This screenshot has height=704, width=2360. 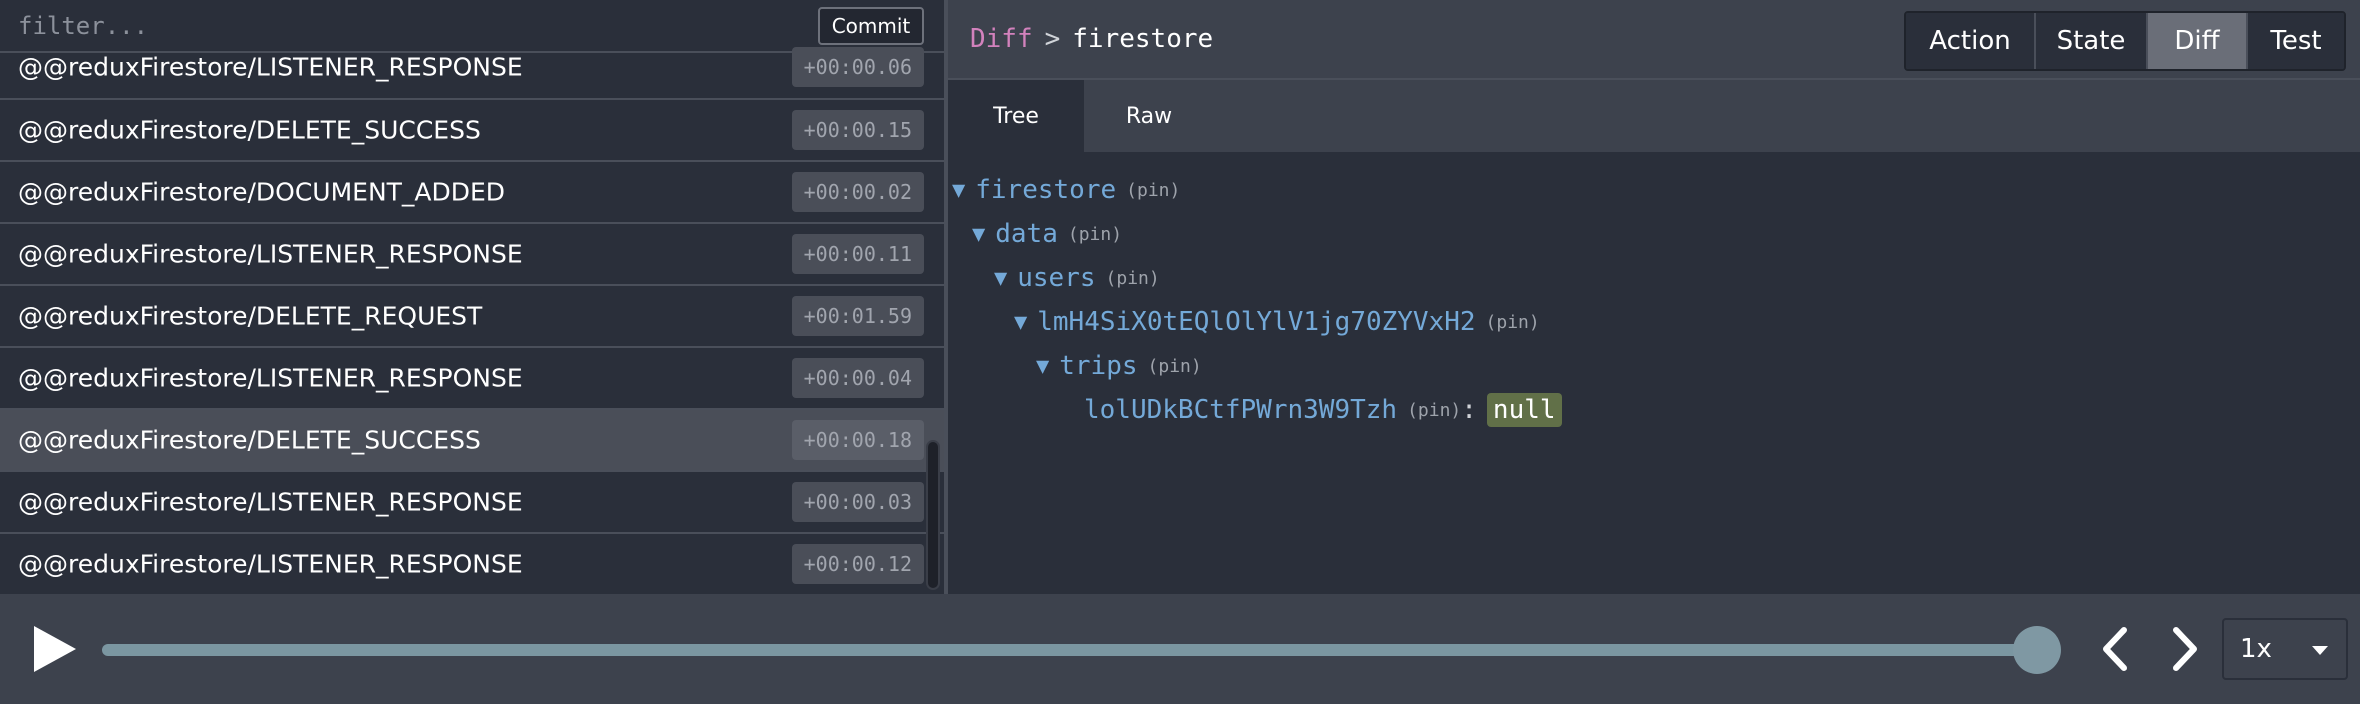 What do you see at coordinates (2196, 41) in the screenshot?
I see `tab-diff: Diff` at bounding box center [2196, 41].